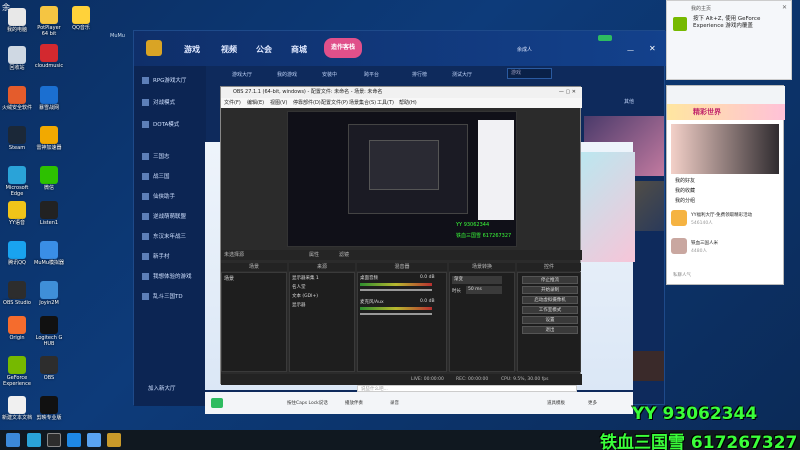 The image size is (800, 450). What do you see at coordinates (264, 49) in the screenshot?
I see `nav-guild: 公会` at bounding box center [264, 49].